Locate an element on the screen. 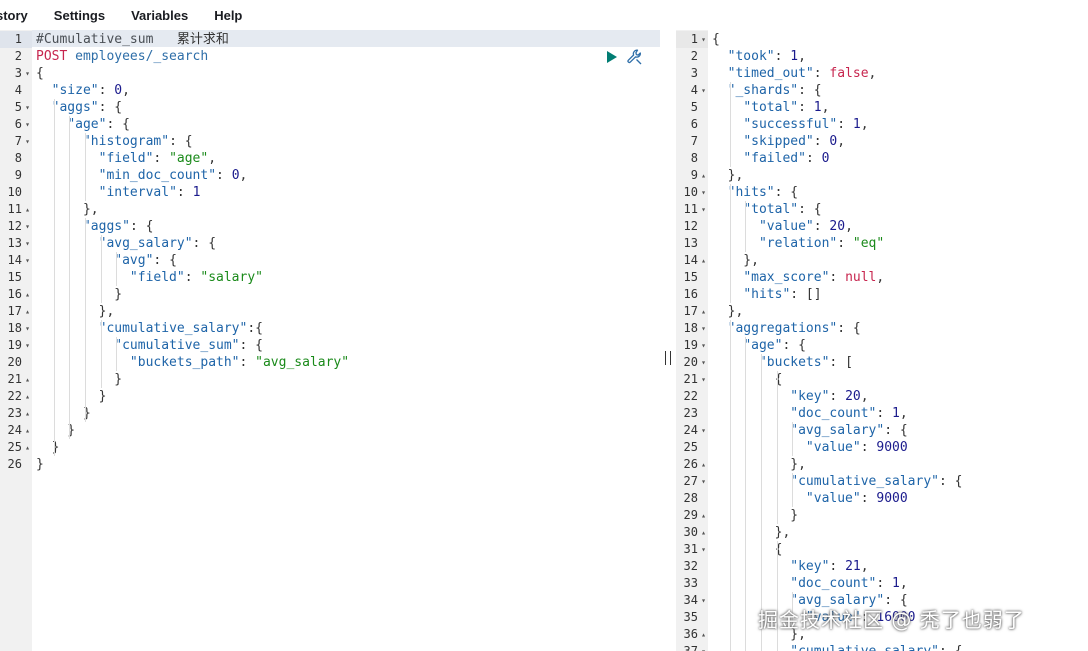  request-token: : { is located at coordinates (110, 107).